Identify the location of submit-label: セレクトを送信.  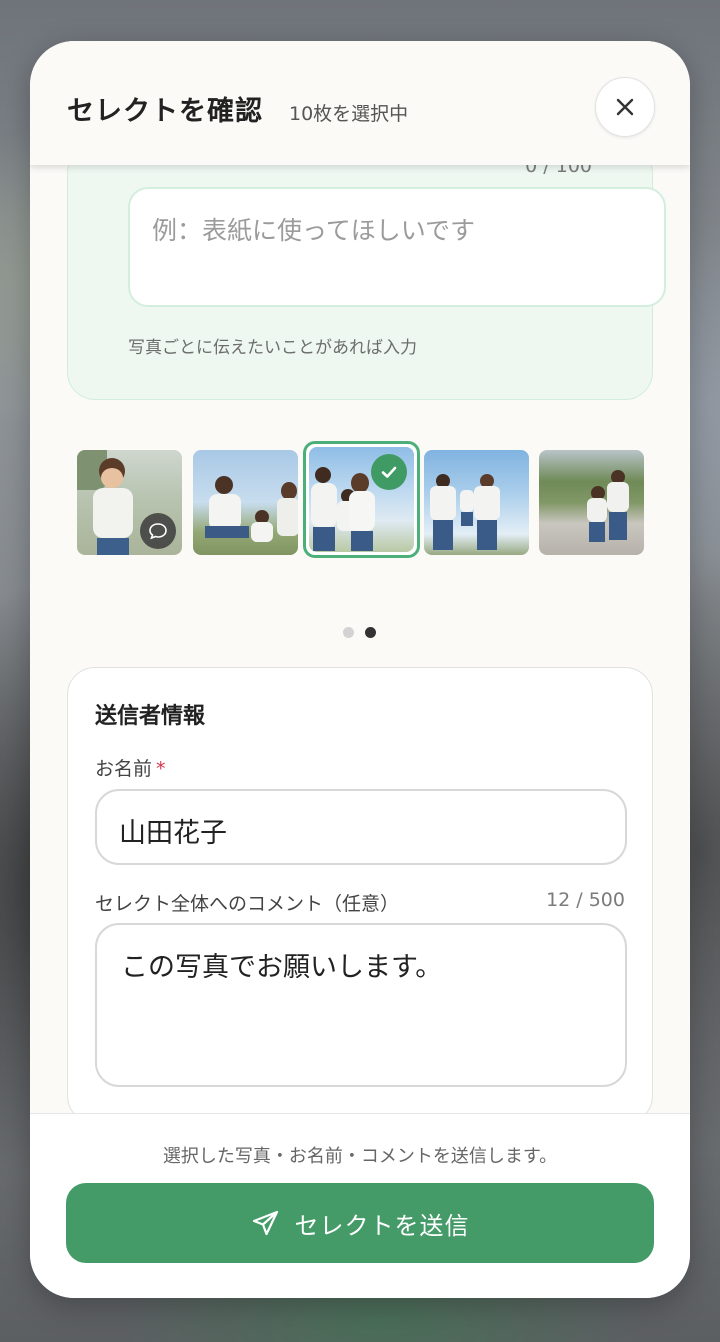
(382, 1225).